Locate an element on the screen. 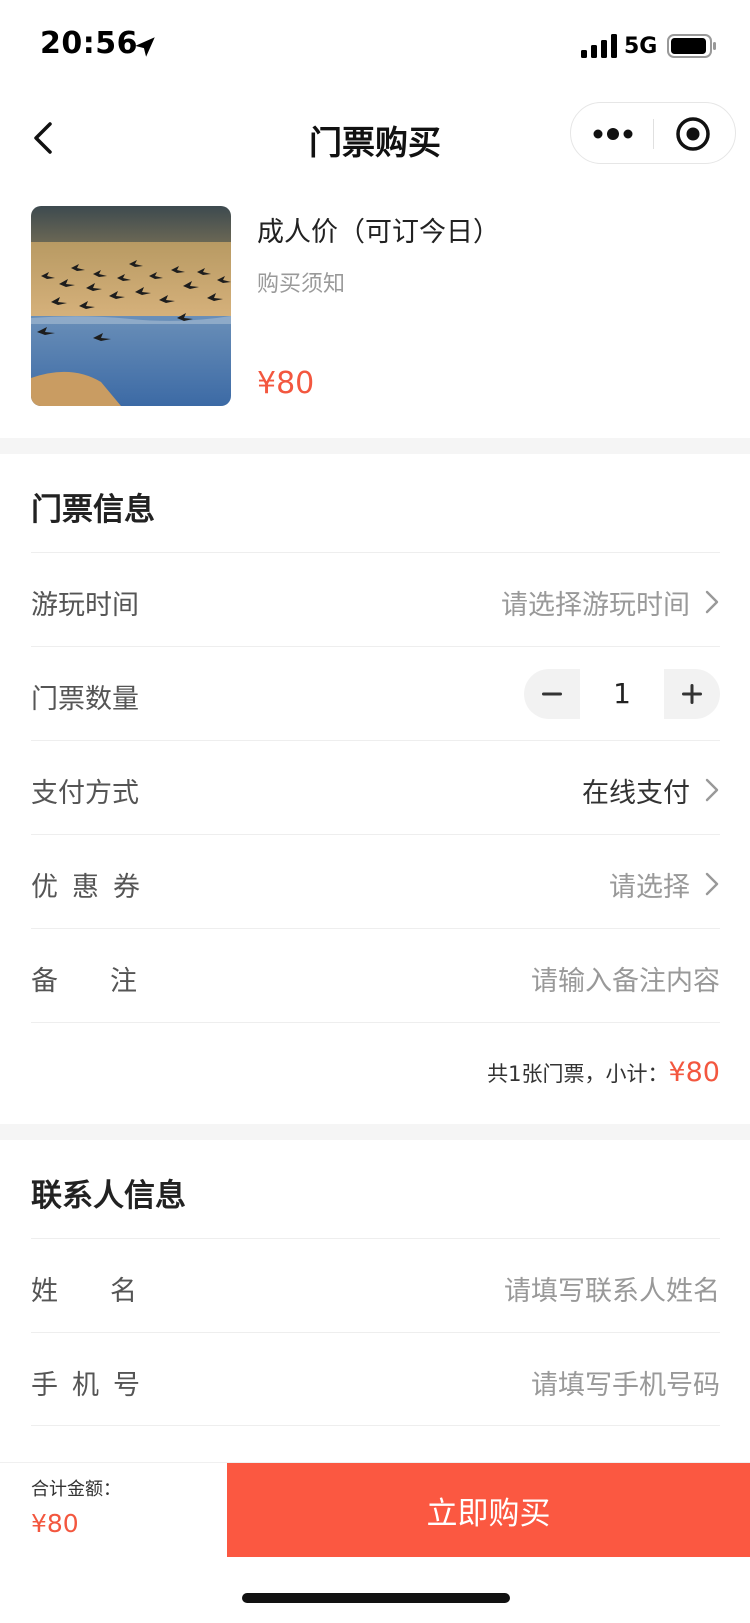  contact-name-row: 姓名 请填写联系人姓名 is located at coordinates (375, 1285).